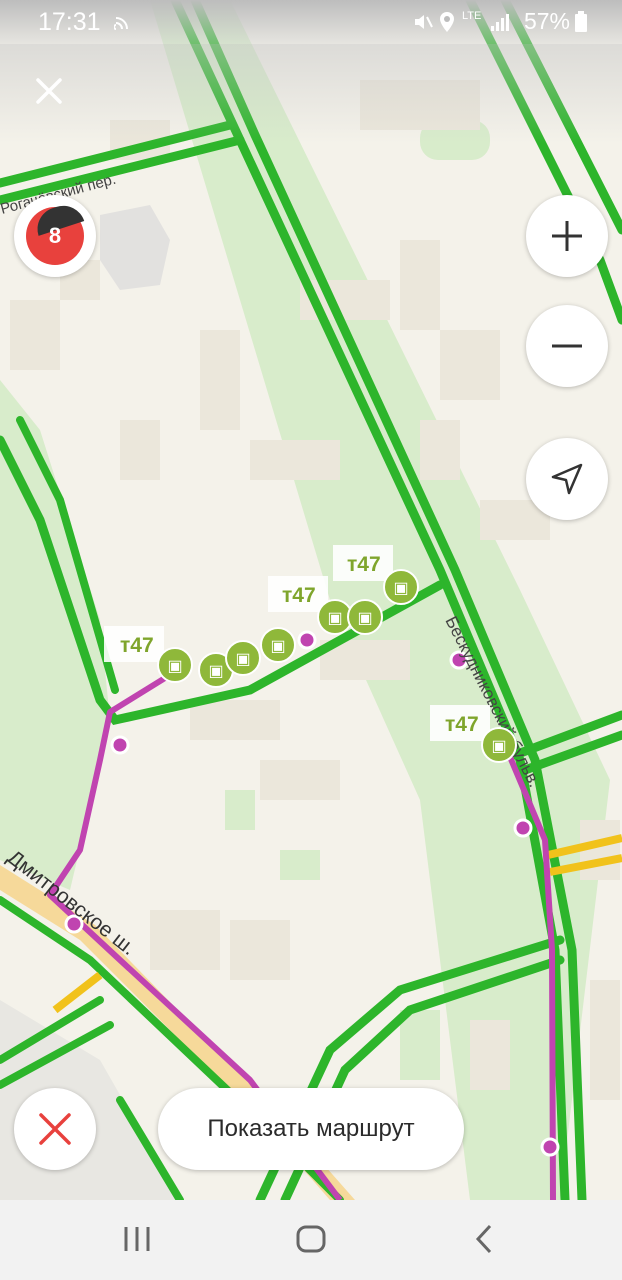 The image size is (622, 1280). What do you see at coordinates (137, 1239) in the screenshot?
I see `recent-apps-icon` at bounding box center [137, 1239].